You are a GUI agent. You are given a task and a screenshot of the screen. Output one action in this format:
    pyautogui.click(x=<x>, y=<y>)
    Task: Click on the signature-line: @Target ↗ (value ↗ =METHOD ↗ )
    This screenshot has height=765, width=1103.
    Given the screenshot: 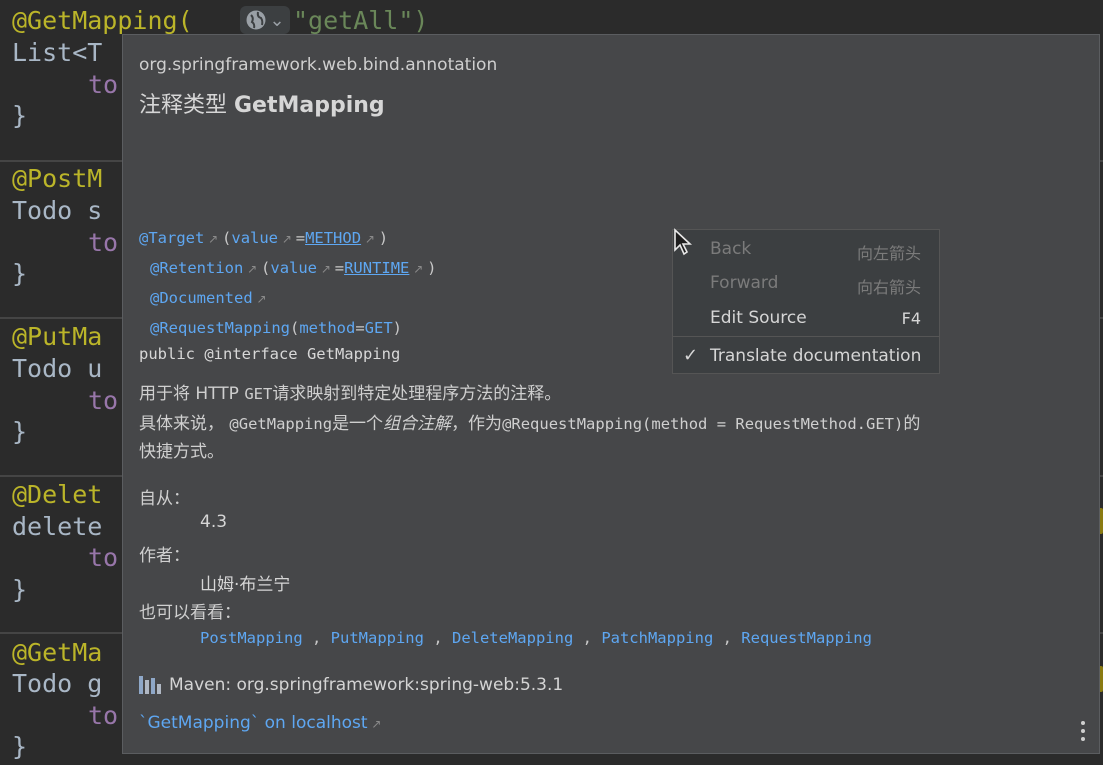 What is the action you would take?
    pyautogui.click(x=264, y=238)
    